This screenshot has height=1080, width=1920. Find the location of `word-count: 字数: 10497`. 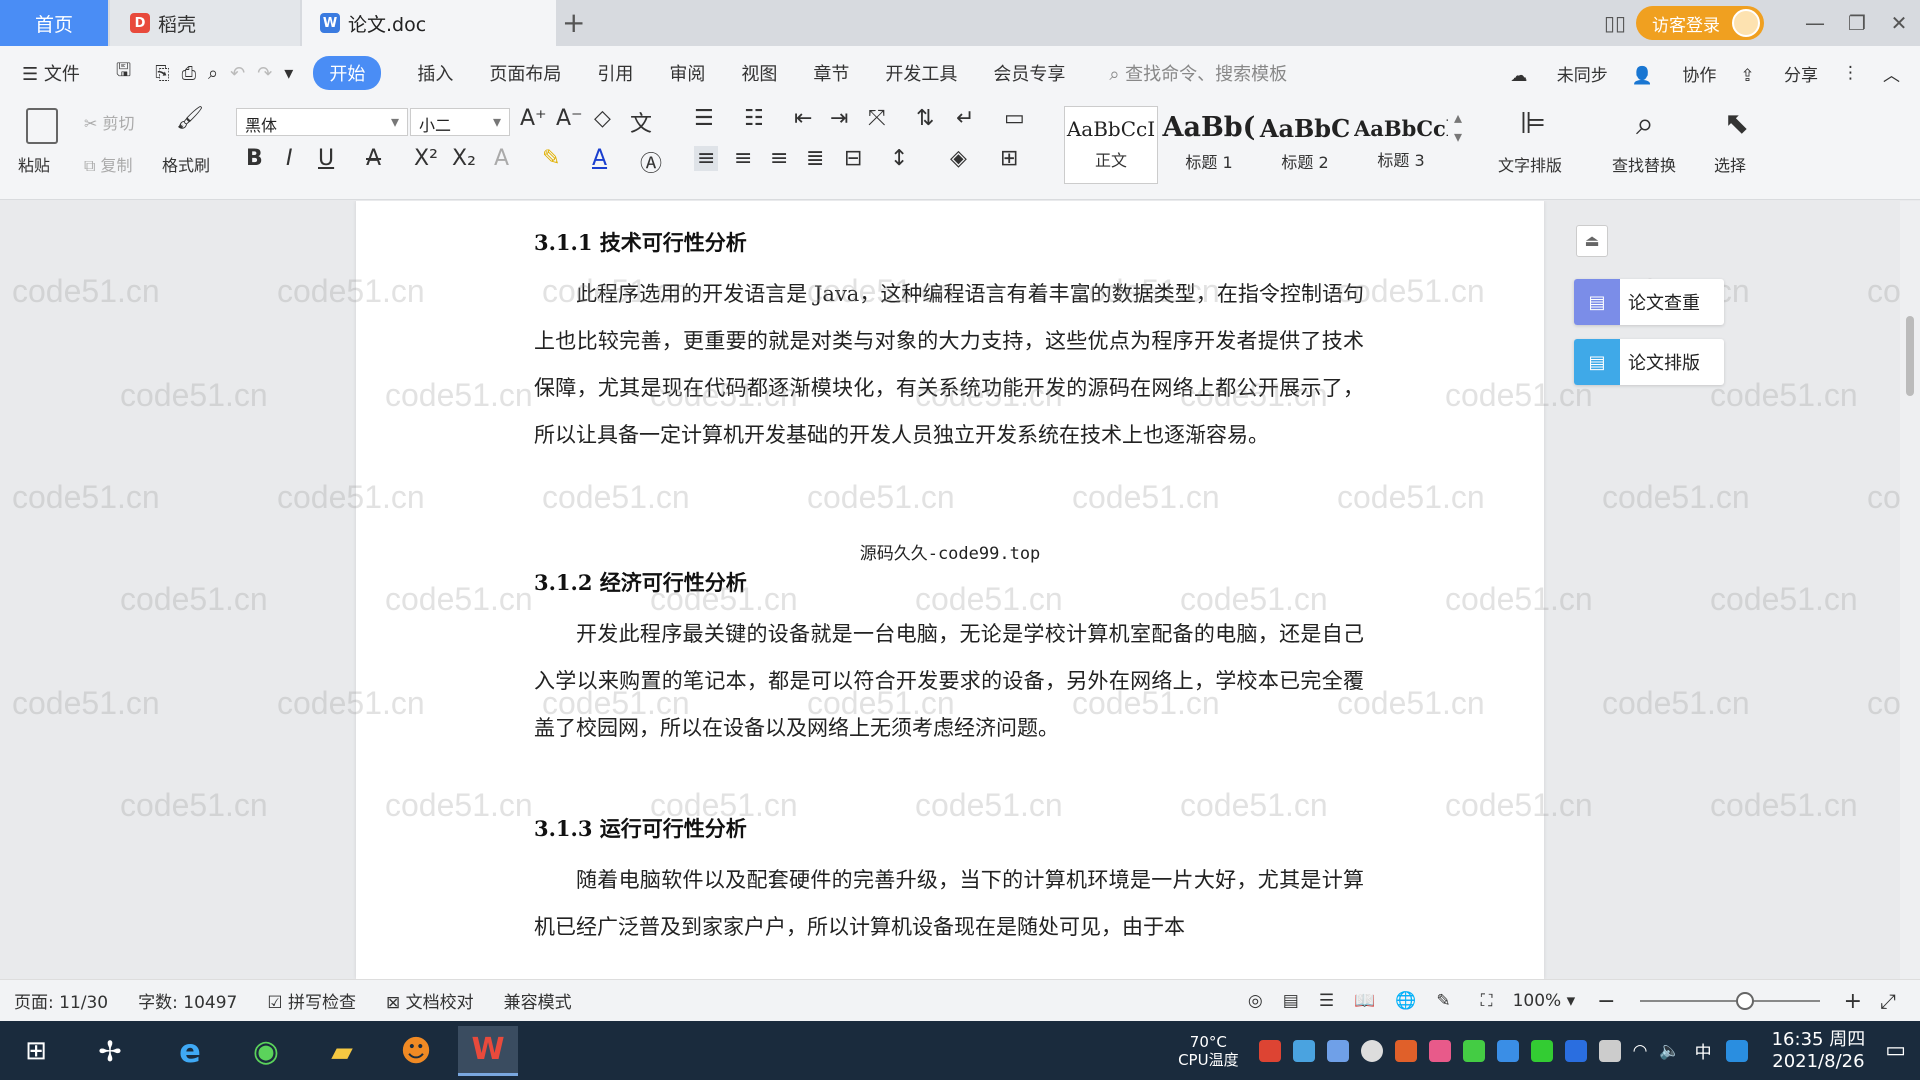

word-count: 字数: 10497 is located at coordinates (187, 1000).